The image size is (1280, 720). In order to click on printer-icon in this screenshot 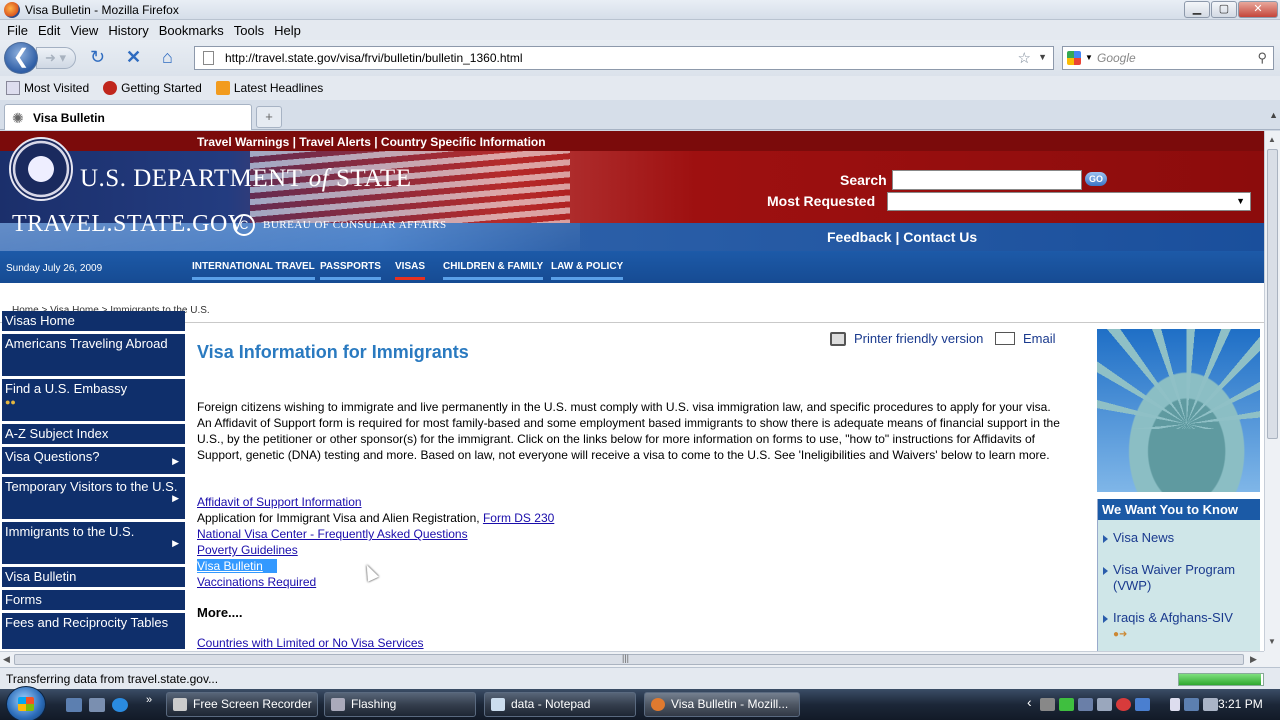, I will do `click(838, 338)`.